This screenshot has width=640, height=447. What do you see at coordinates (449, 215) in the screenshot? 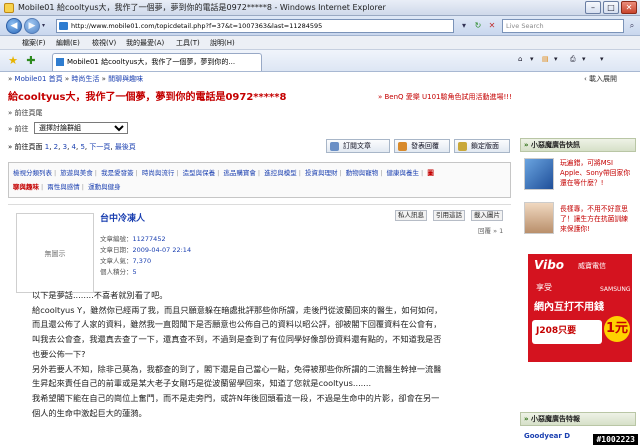
I see `quote-button: 引用這話` at bounding box center [449, 215].